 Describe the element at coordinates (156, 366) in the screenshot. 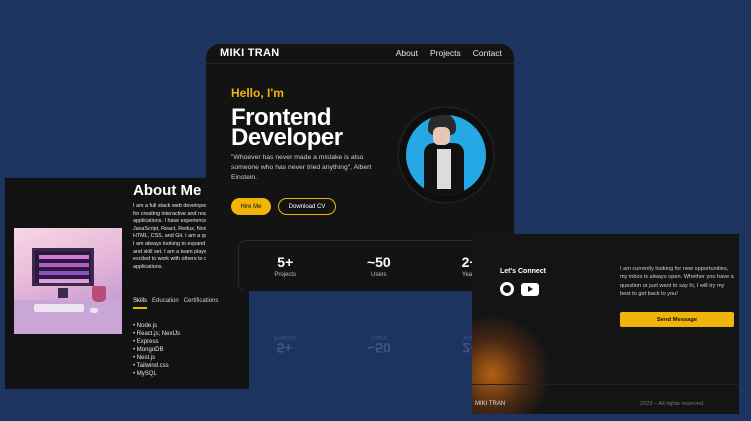

I see `list-item: Tailwind.css` at that location.